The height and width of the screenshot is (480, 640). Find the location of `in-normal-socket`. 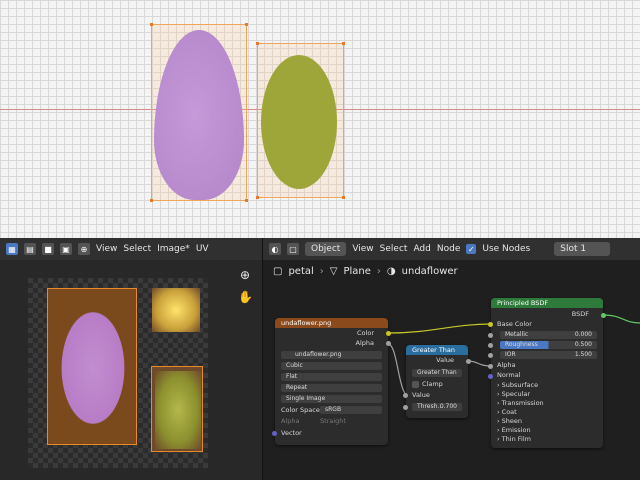

in-normal-socket is located at coordinates (490, 376).